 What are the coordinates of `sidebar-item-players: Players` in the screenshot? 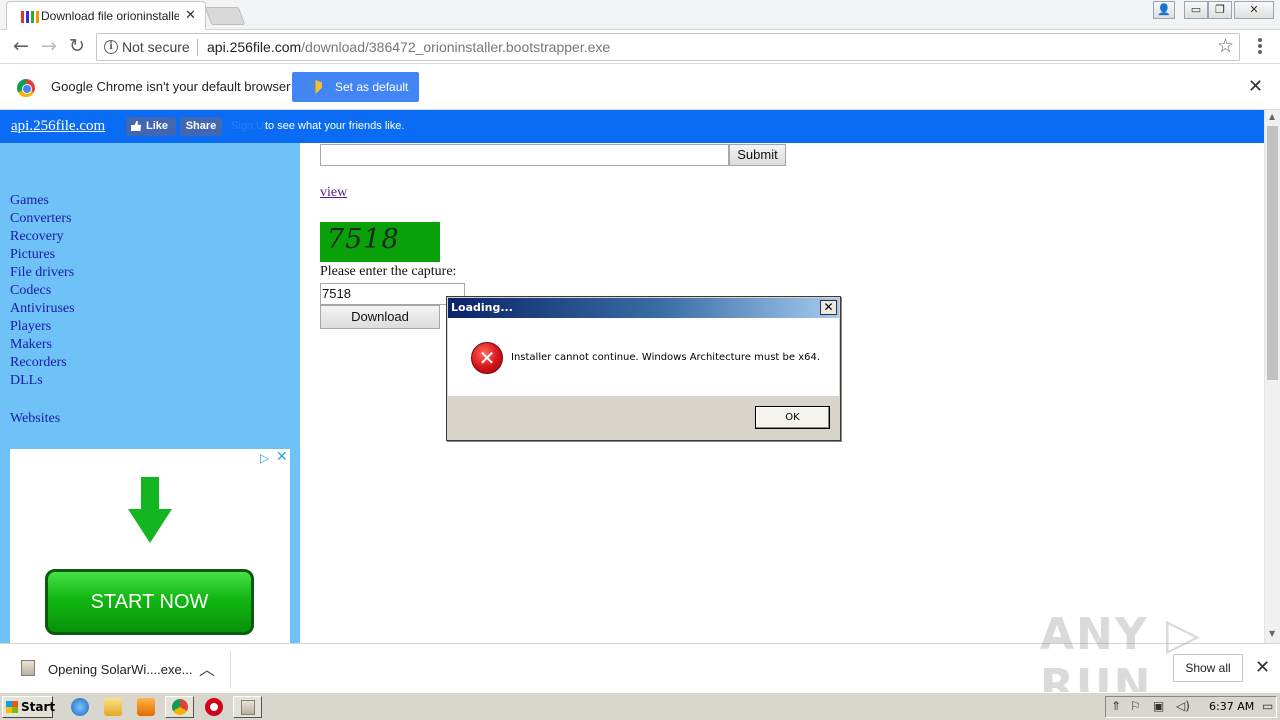 It's located at (42, 328).